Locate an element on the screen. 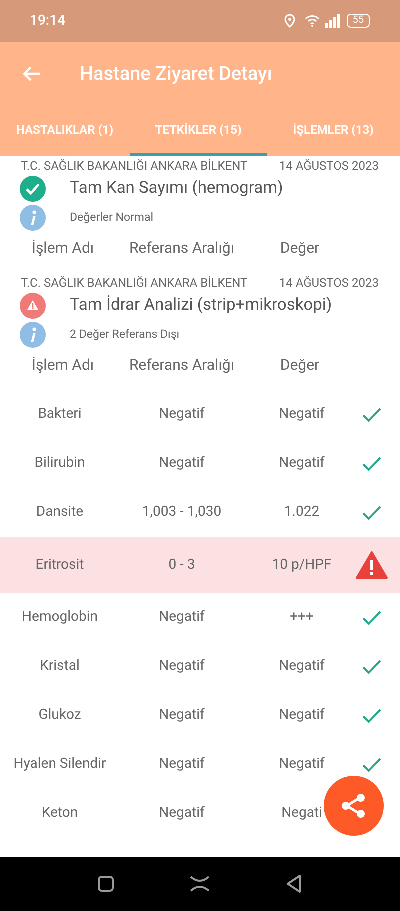 This screenshot has height=911, width=400. table-cell-text: Negati is located at coordinates (302, 813).